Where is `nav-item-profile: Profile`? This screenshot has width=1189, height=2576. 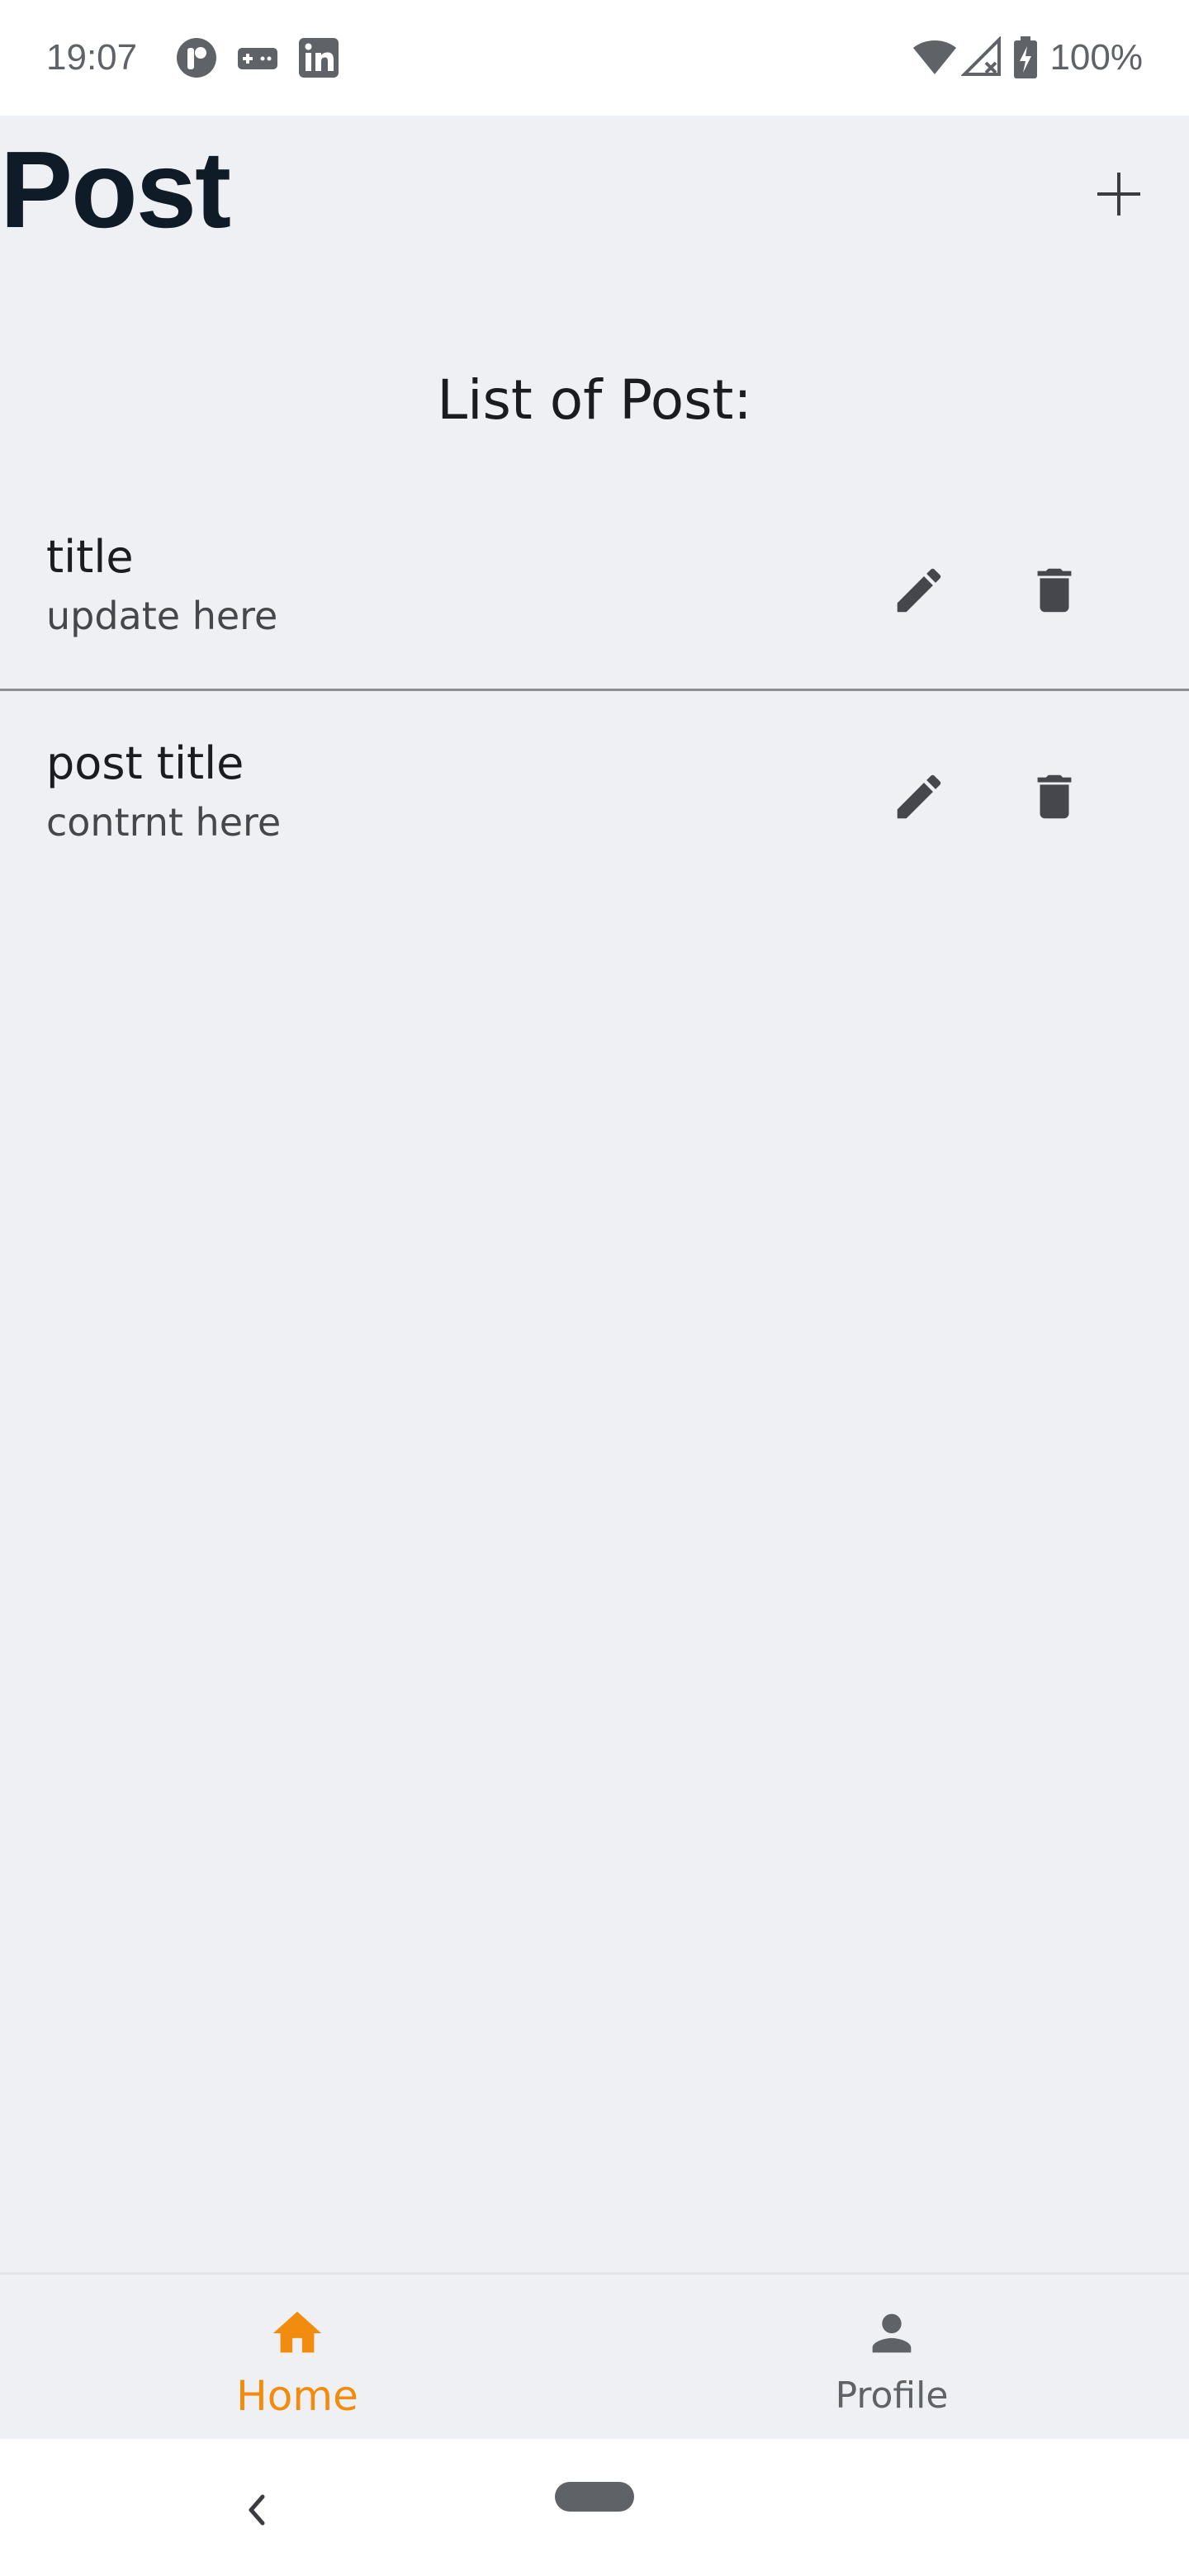 nav-item-profile: Profile is located at coordinates (891, 2357).